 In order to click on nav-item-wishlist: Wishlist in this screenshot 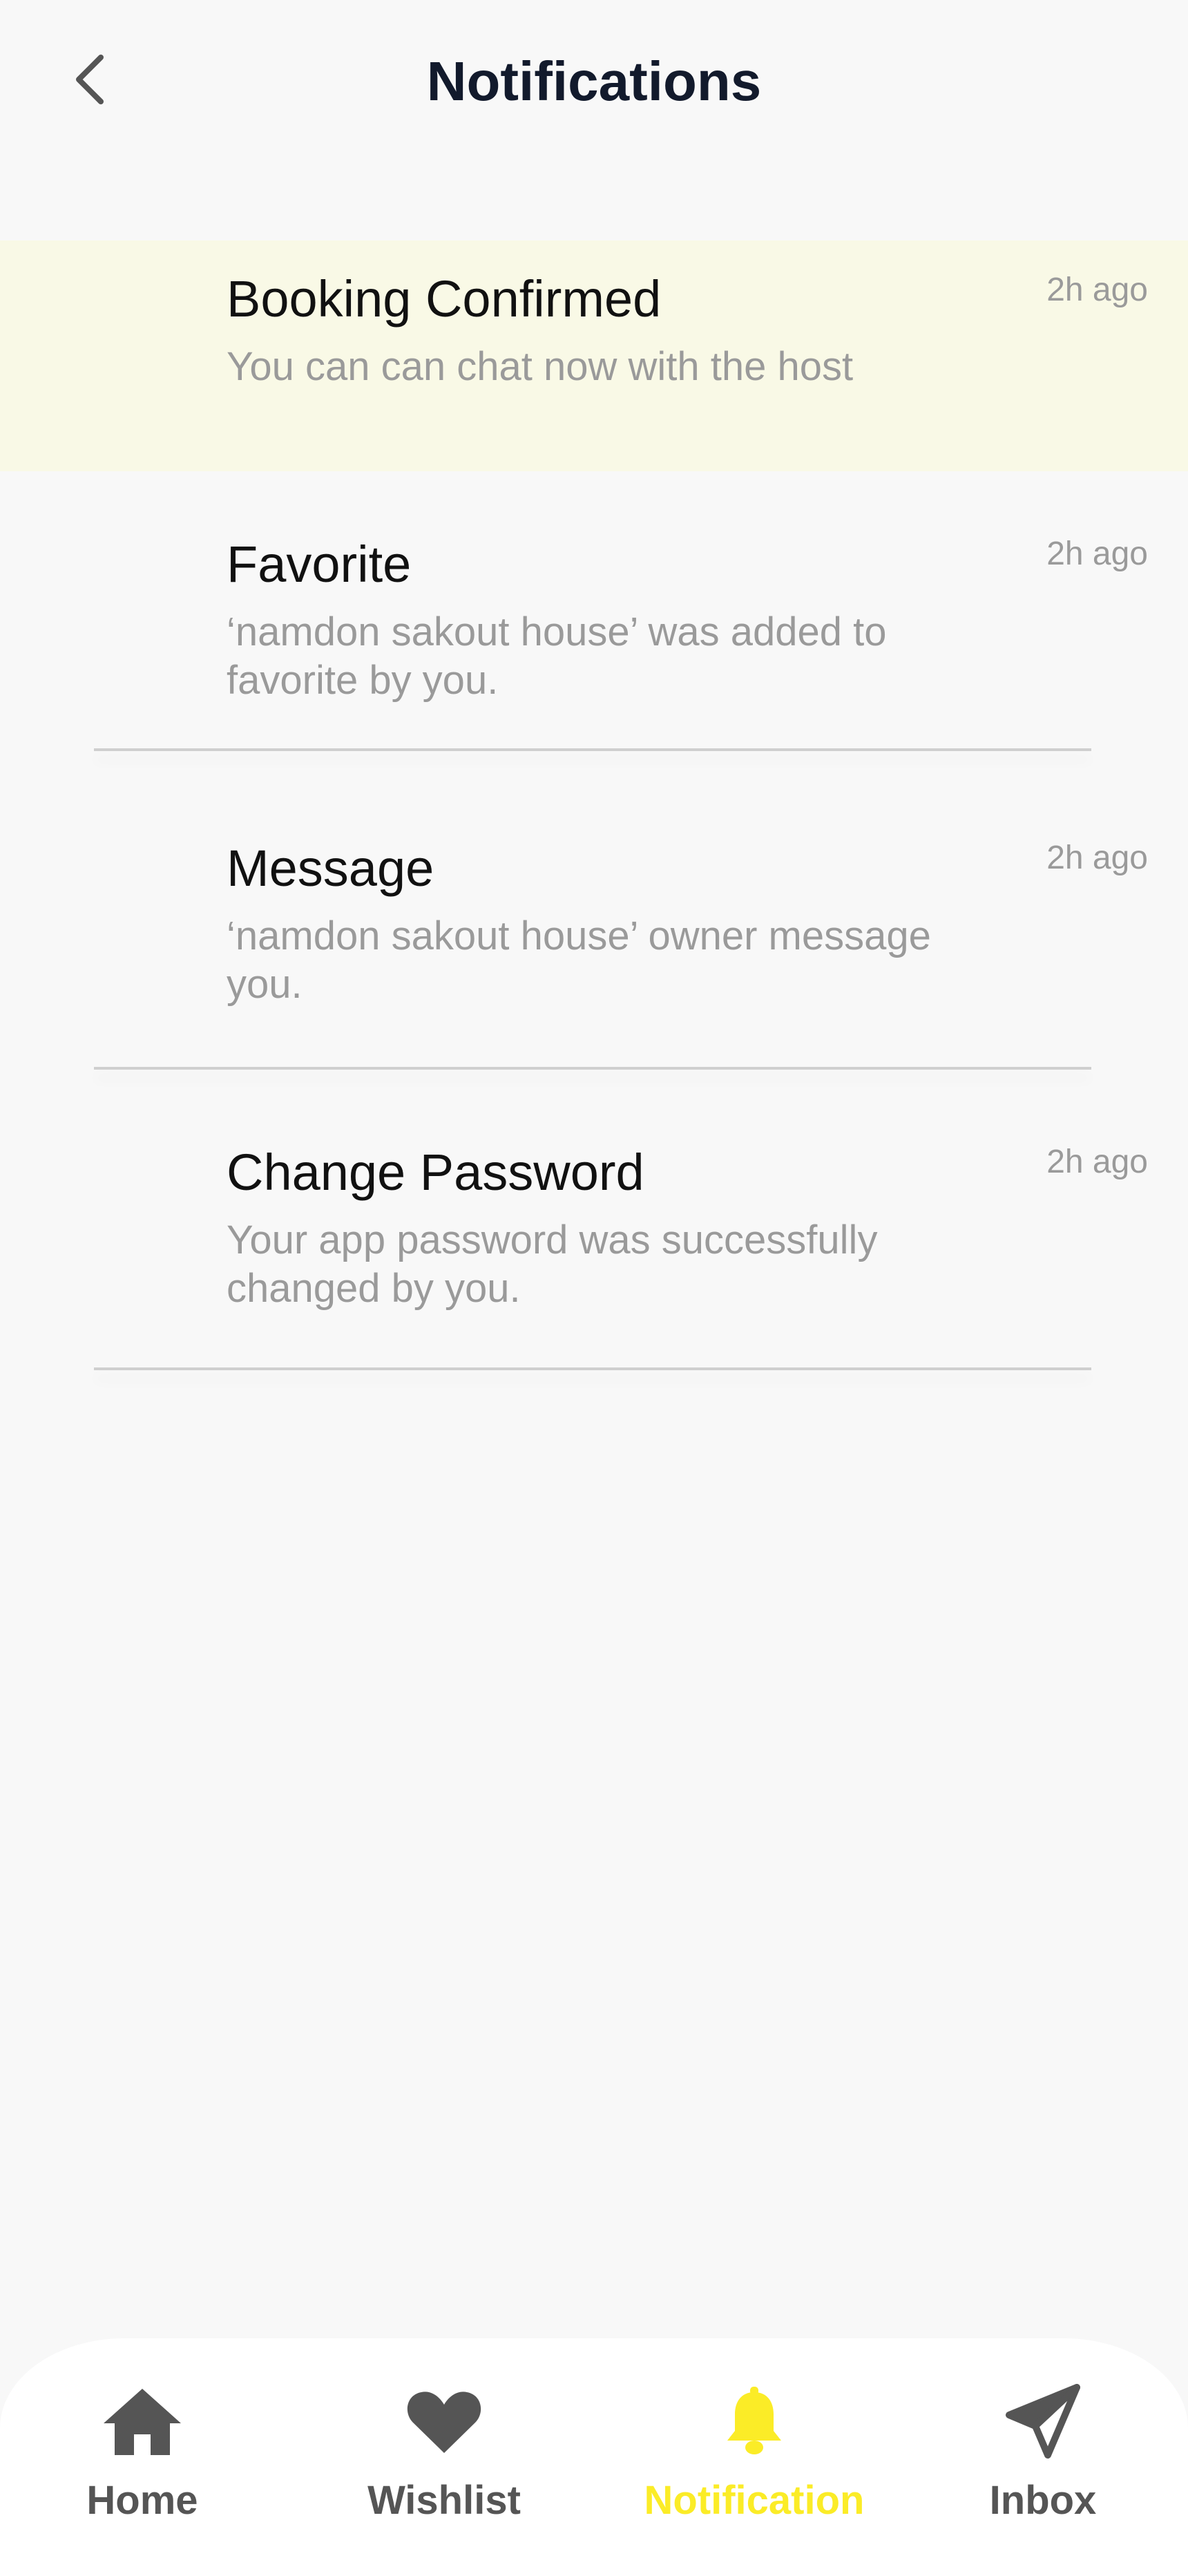, I will do `click(444, 2457)`.